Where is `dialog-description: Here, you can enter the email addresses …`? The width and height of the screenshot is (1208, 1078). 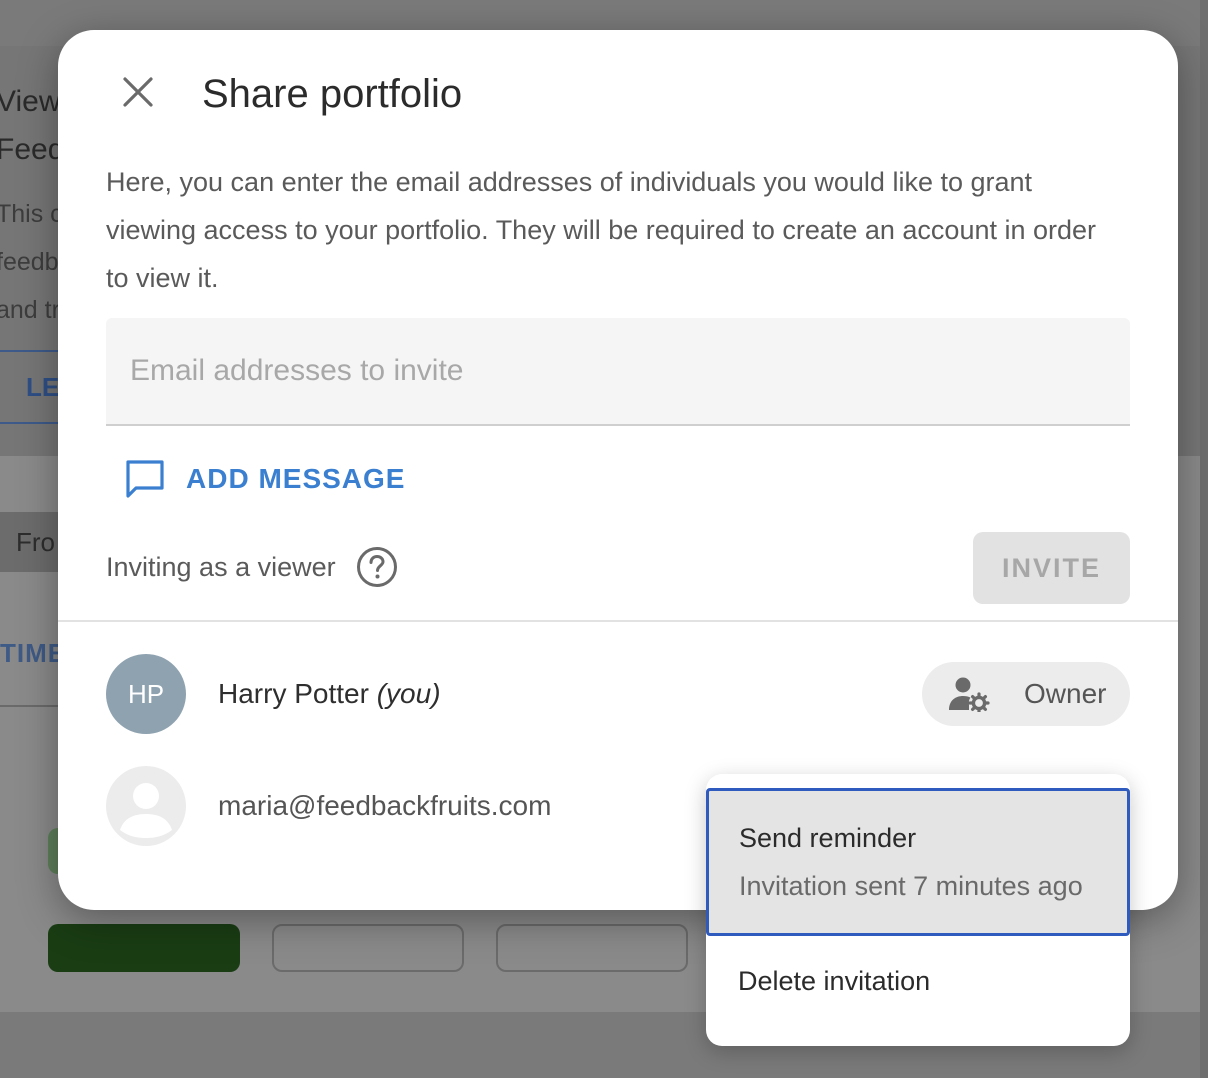
dialog-description: Here, you can enter the email addresses … is located at coordinates (601, 230).